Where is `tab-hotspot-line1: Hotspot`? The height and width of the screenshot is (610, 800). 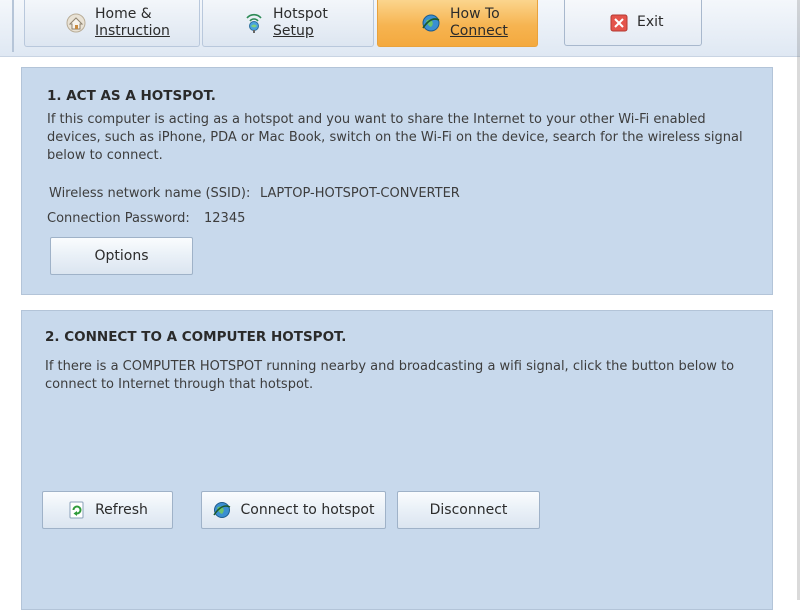
tab-hotspot-line1: Hotspot is located at coordinates (300, 14).